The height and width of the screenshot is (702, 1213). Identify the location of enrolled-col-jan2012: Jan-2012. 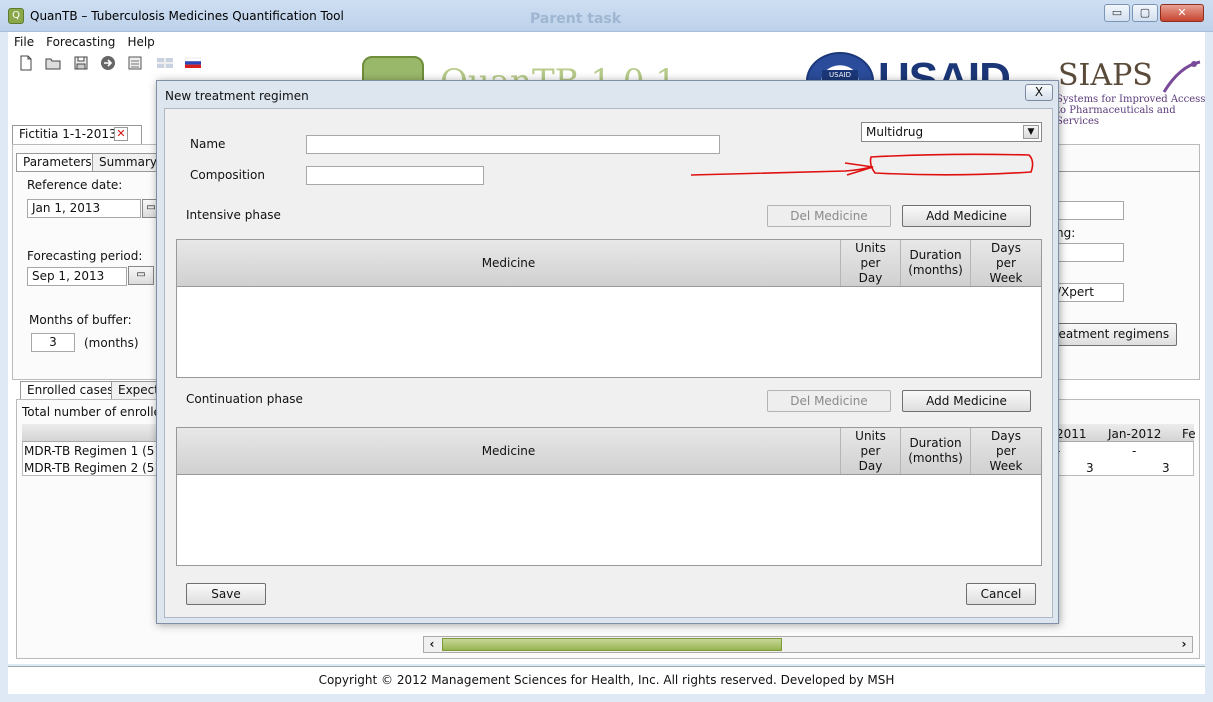
(1135, 434).